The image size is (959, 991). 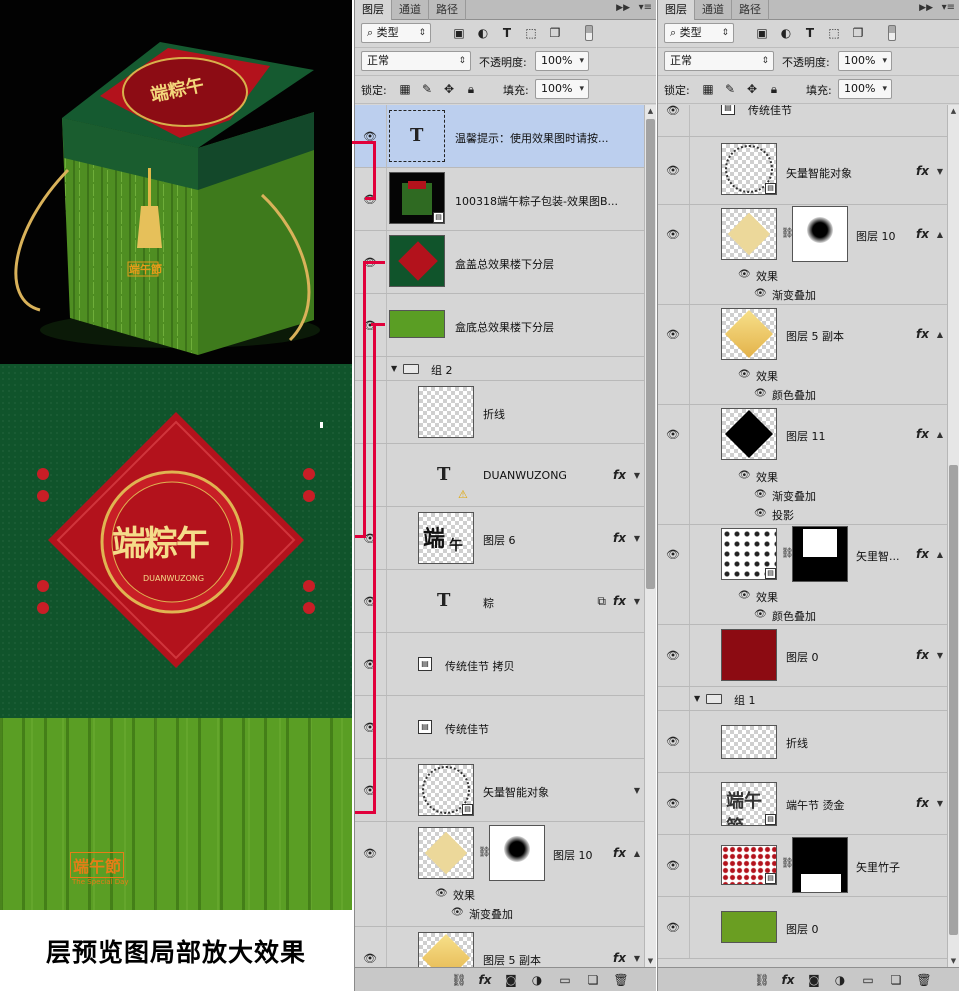 What do you see at coordinates (499, 475) in the screenshot?
I see `layer-row-duanwuzong-text: T ⚠ DUANWUZONG fx ▼` at bounding box center [499, 475].